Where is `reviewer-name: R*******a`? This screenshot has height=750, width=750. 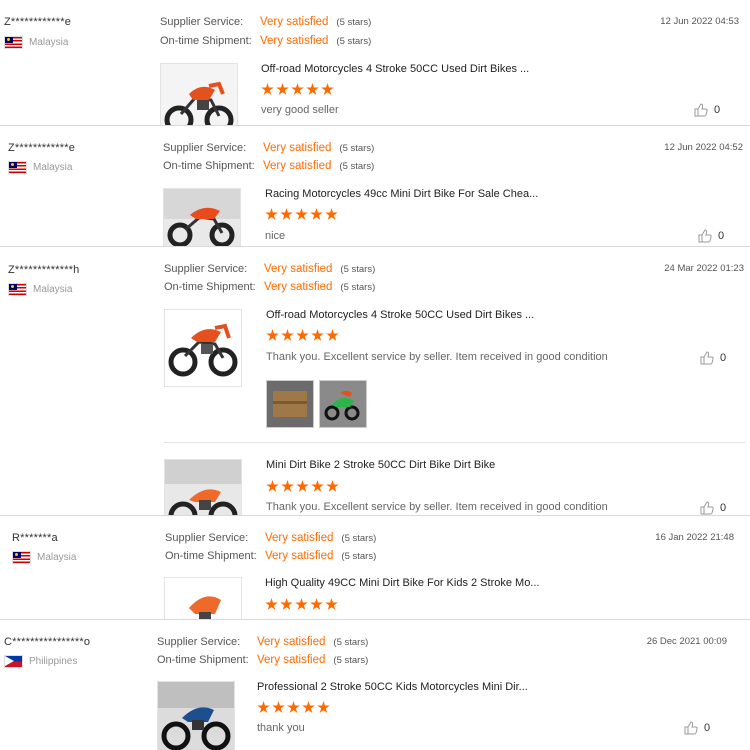
reviewer-name: R*******a is located at coordinates (35, 538).